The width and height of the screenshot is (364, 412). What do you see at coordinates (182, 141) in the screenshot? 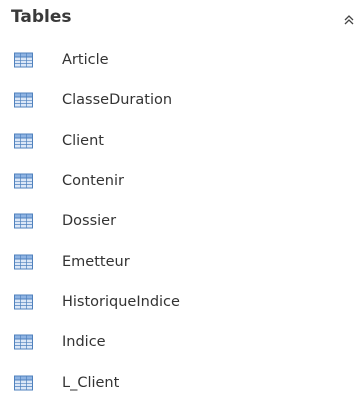
I see `list-item: Client` at bounding box center [182, 141].